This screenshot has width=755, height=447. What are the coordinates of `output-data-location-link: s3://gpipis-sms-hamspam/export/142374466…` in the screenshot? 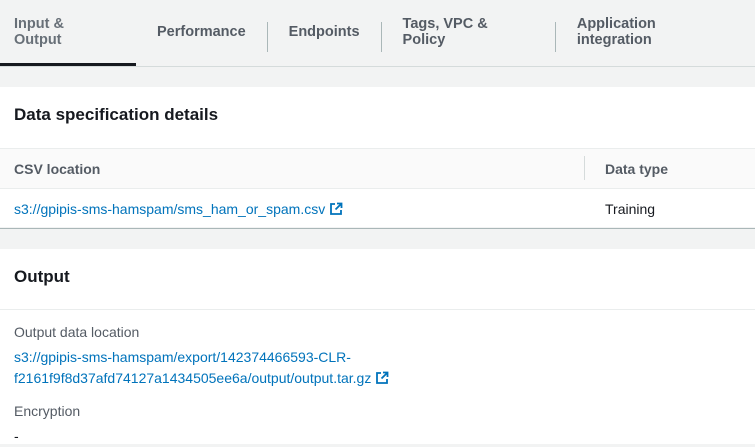 It's located at (192, 367).